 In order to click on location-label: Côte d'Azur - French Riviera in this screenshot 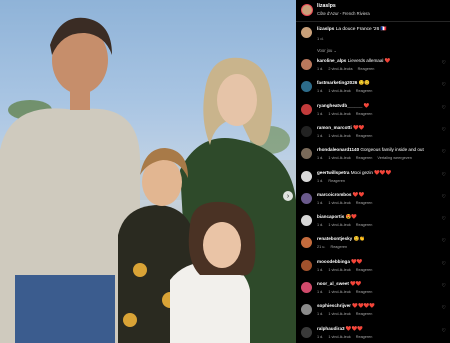, I will do `click(343, 13)`.